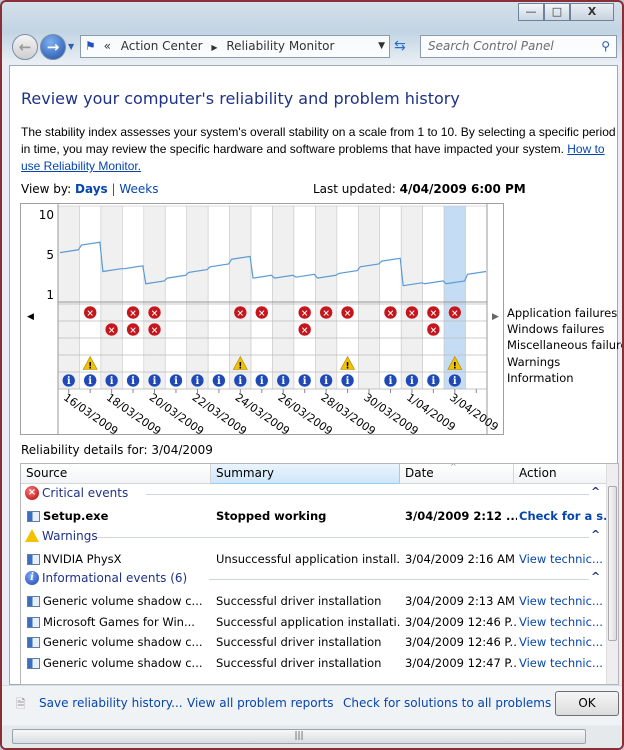 This screenshot has width=624, height=750. Describe the element at coordinates (531, 12) in the screenshot. I see `minimize-button: —` at that location.